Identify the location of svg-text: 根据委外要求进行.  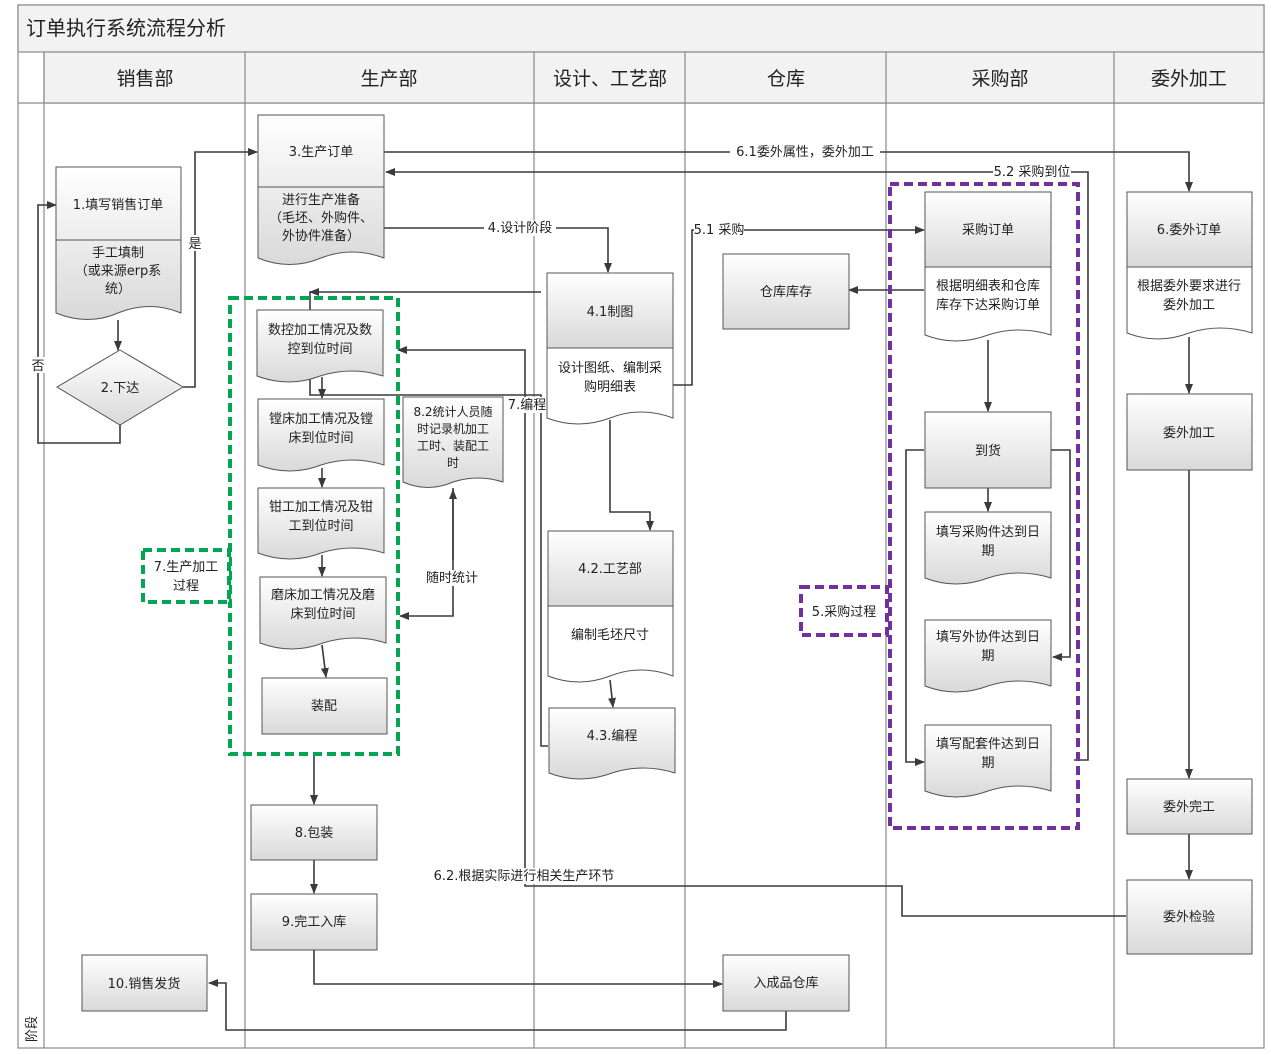
(1189, 286).